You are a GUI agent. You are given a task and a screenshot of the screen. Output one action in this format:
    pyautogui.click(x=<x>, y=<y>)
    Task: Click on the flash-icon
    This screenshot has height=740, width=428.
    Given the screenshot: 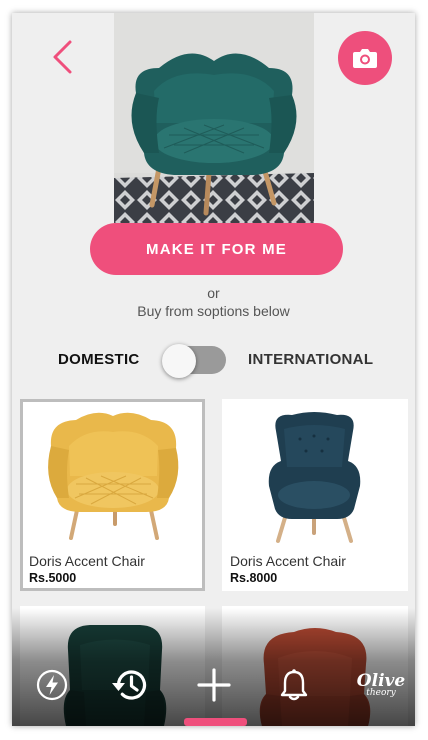 What is the action you would take?
    pyautogui.click(x=52, y=685)
    